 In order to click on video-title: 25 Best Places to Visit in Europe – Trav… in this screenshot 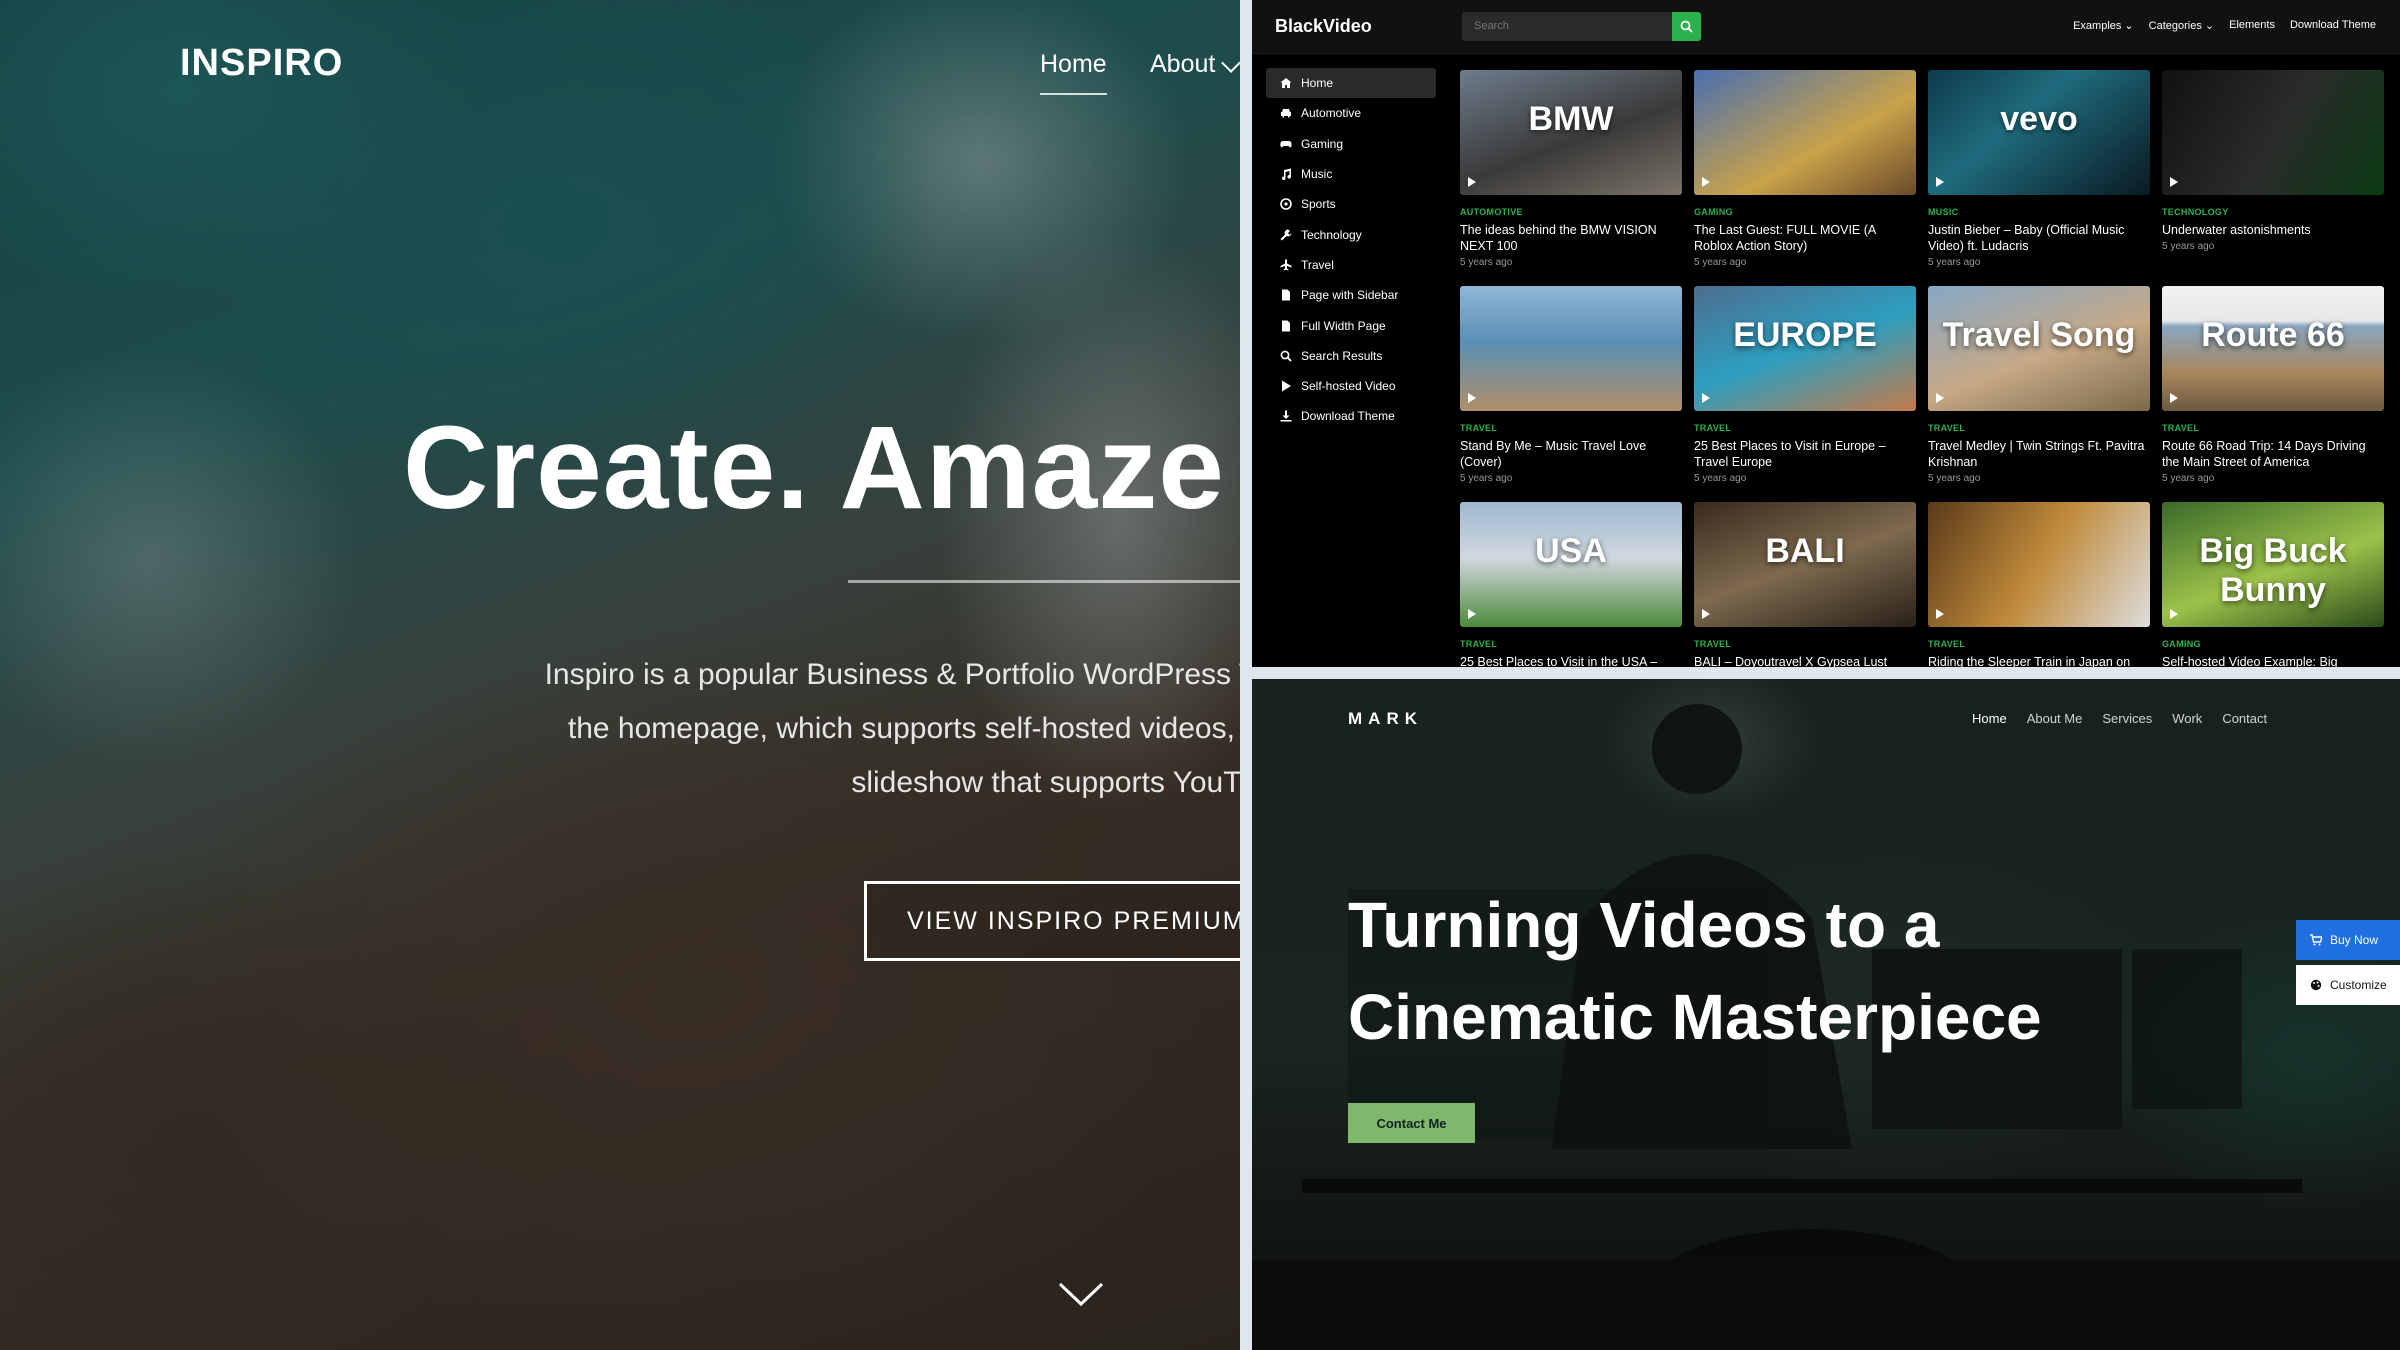, I will do `click(1805, 454)`.